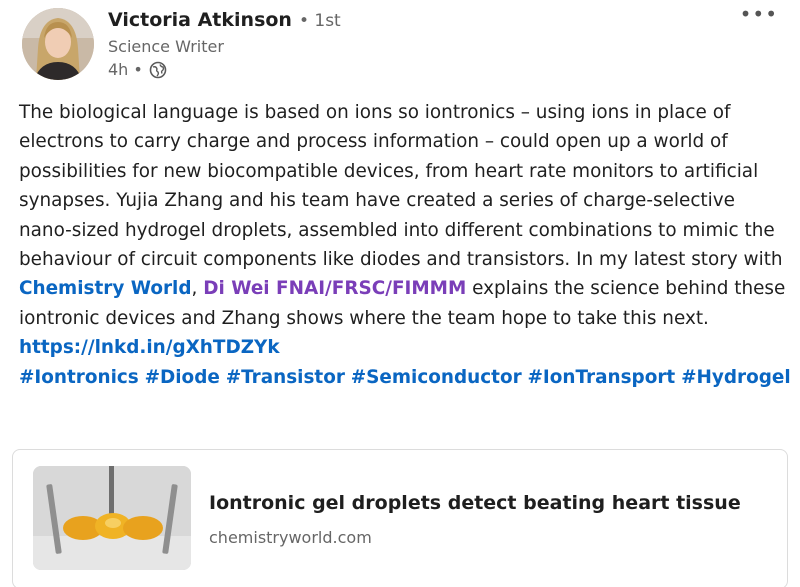 The image size is (800, 587). Describe the element at coordinates (334, 288) in the screenshot. I see `mention-di-wei: Di Wei FNAI/FRSC/FIMMM` at that location.